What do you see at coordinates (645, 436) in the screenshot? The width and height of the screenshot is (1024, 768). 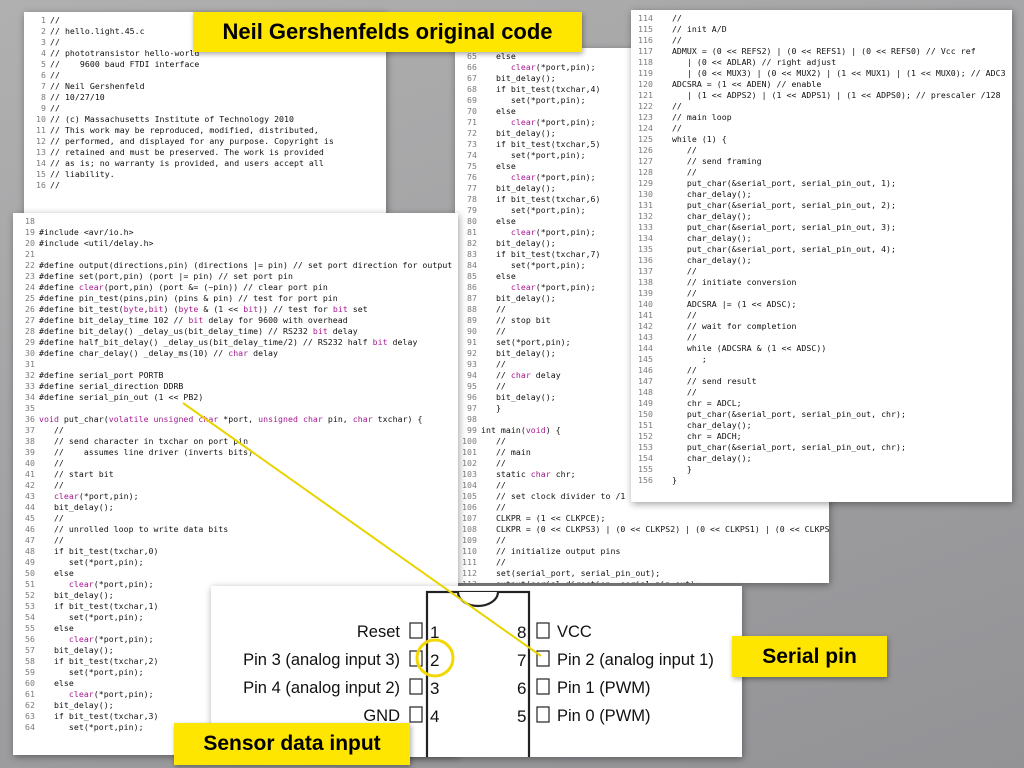 I see `line-number: 152` at bounding box center [645, 436].